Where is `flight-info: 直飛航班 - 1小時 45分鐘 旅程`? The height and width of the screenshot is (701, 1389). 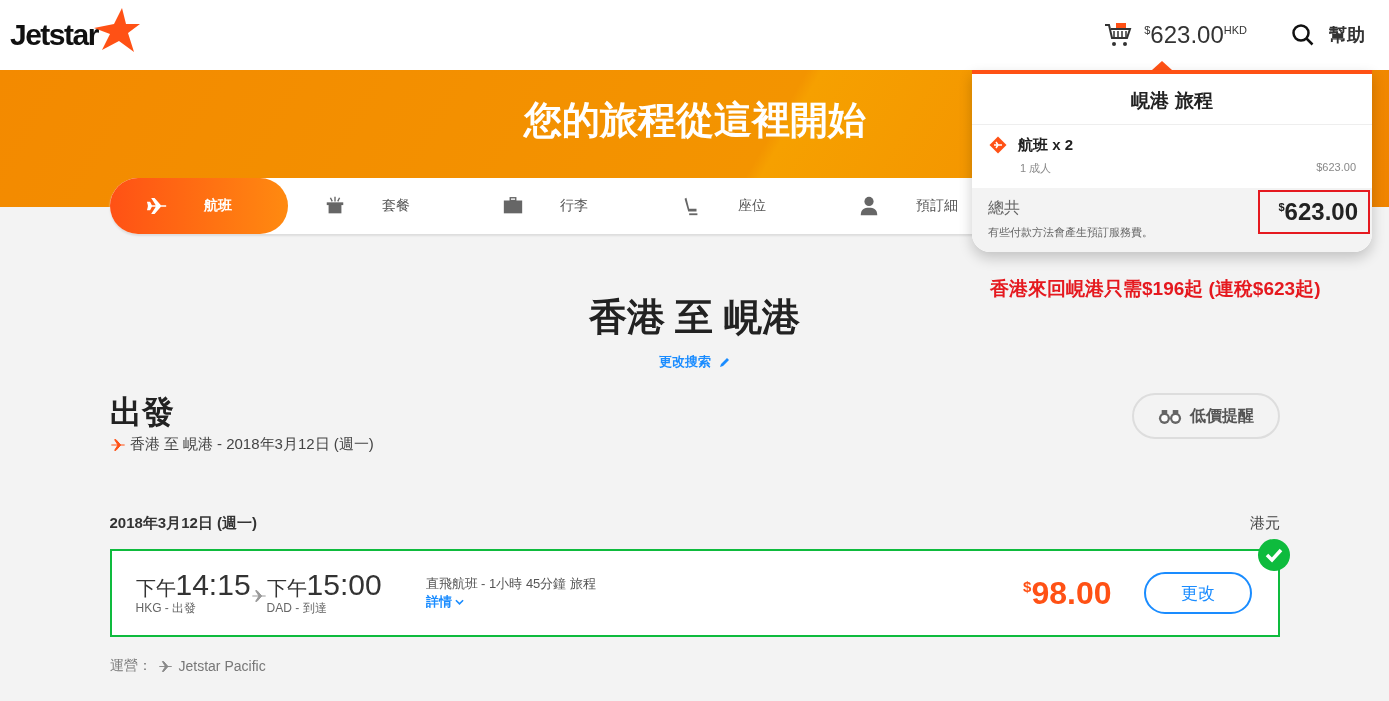
flight-info: 直飛航班 - 1小時 45分鐘 旅程 is located at coordinates (510, 584).